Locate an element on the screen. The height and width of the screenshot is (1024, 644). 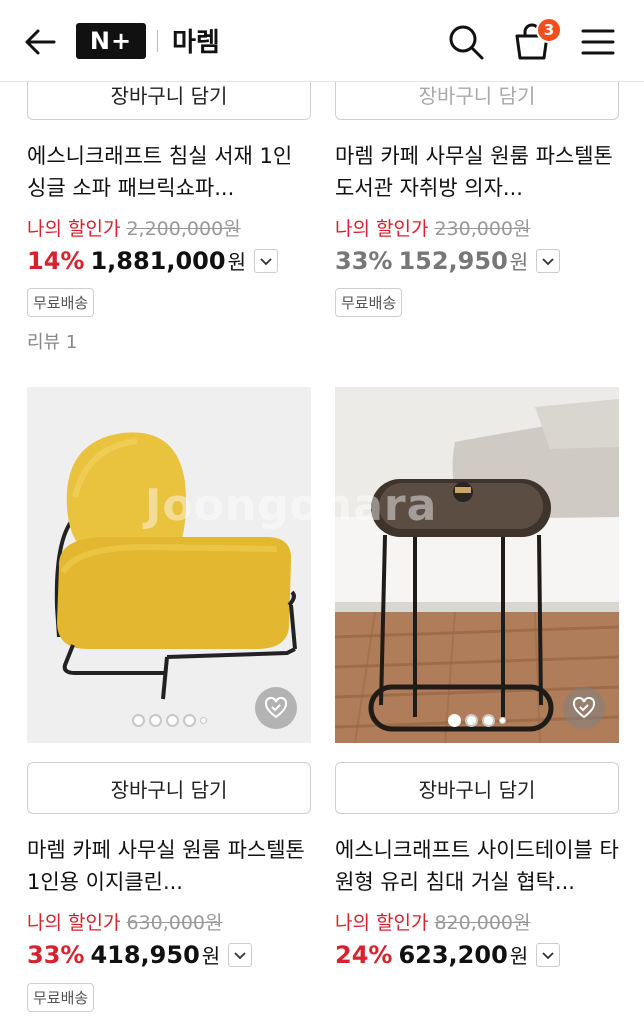
hamburger-menu-icon is located at coordinates (598, 42).